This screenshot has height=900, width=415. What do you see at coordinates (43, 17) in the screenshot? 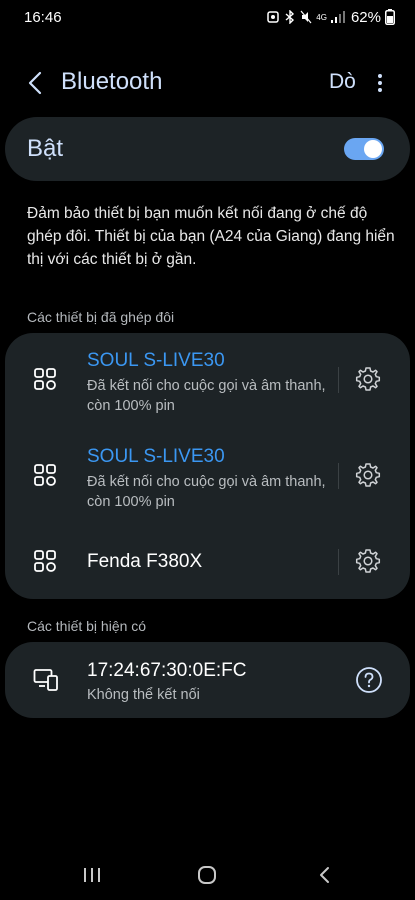
I see `status-time: 16:46` at bounding box center [43, 17].